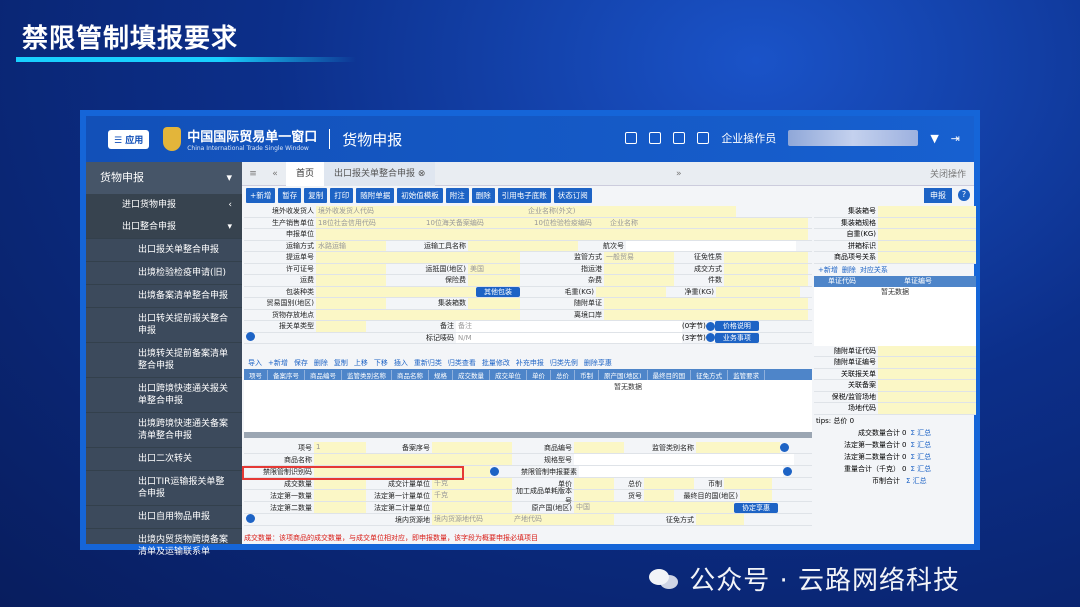  I want to click on double-left-icon: «, so click(275, 174).